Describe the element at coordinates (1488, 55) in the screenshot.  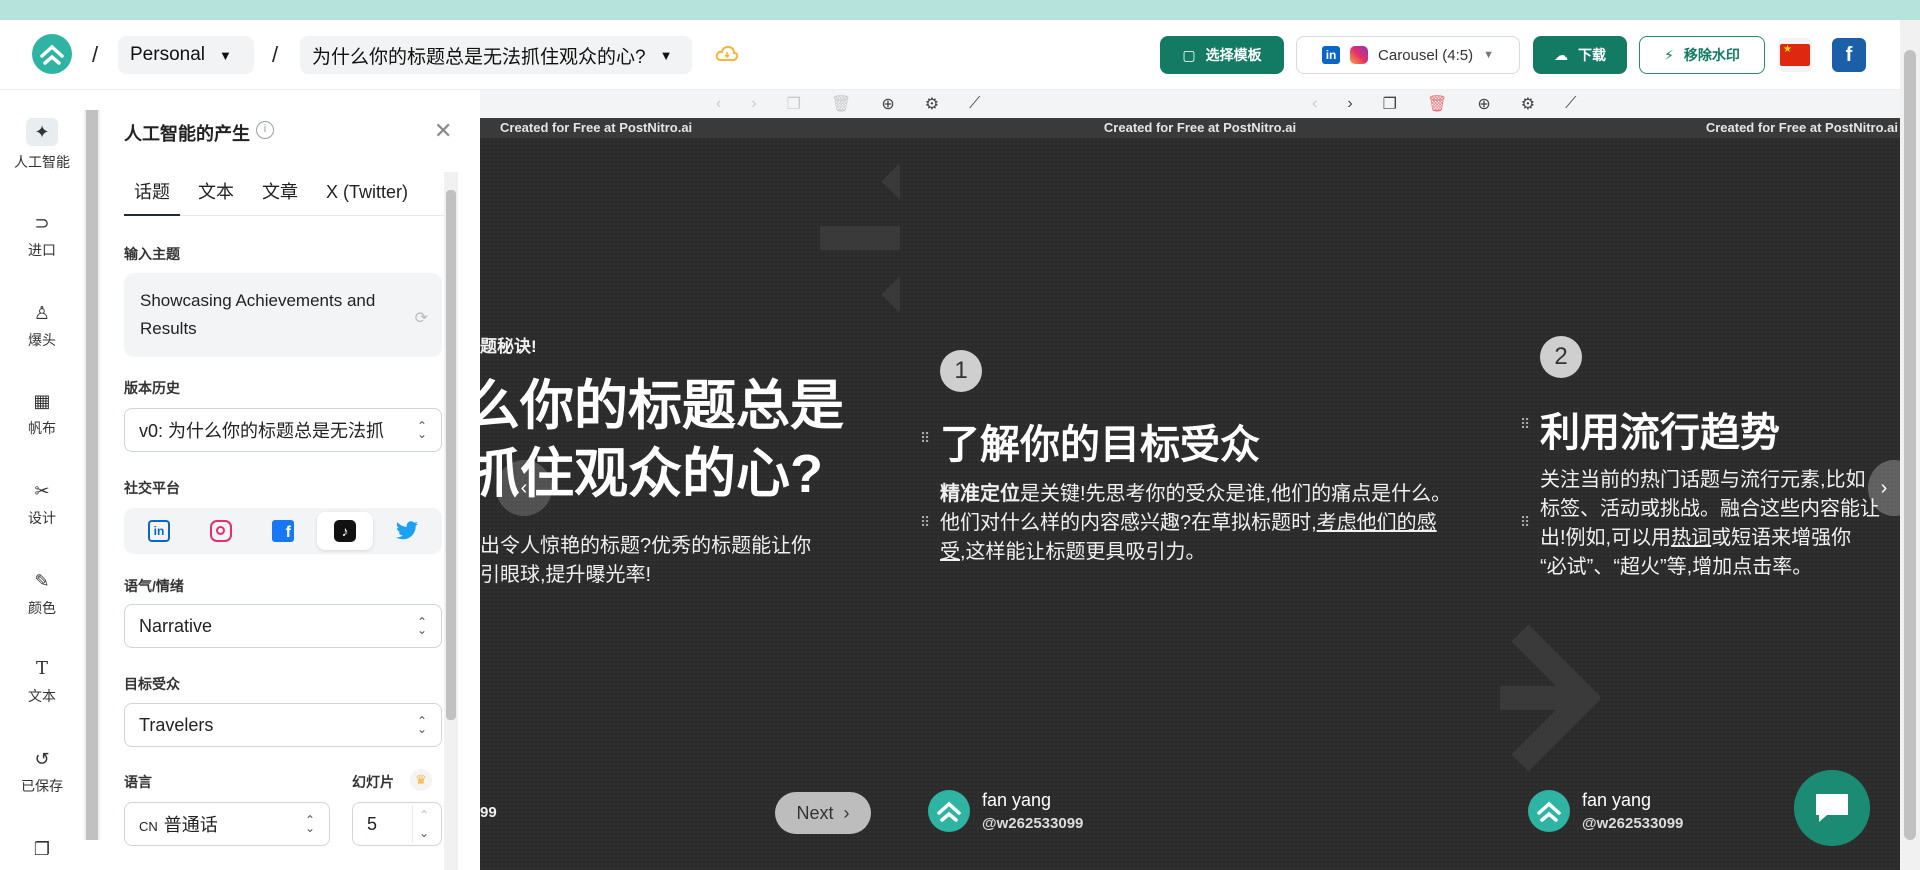
I see `chevron-down-icon: ▼` at that location.